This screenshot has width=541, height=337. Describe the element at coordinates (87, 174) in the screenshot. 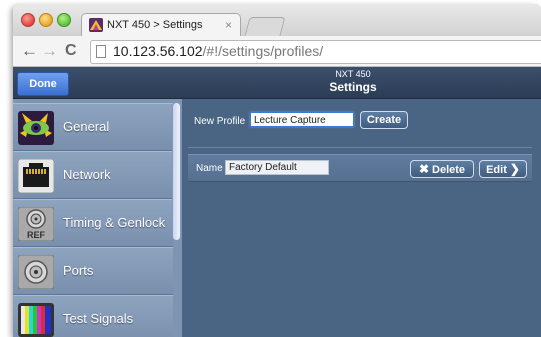

I see `sidebar-item-label: Network` at that location.